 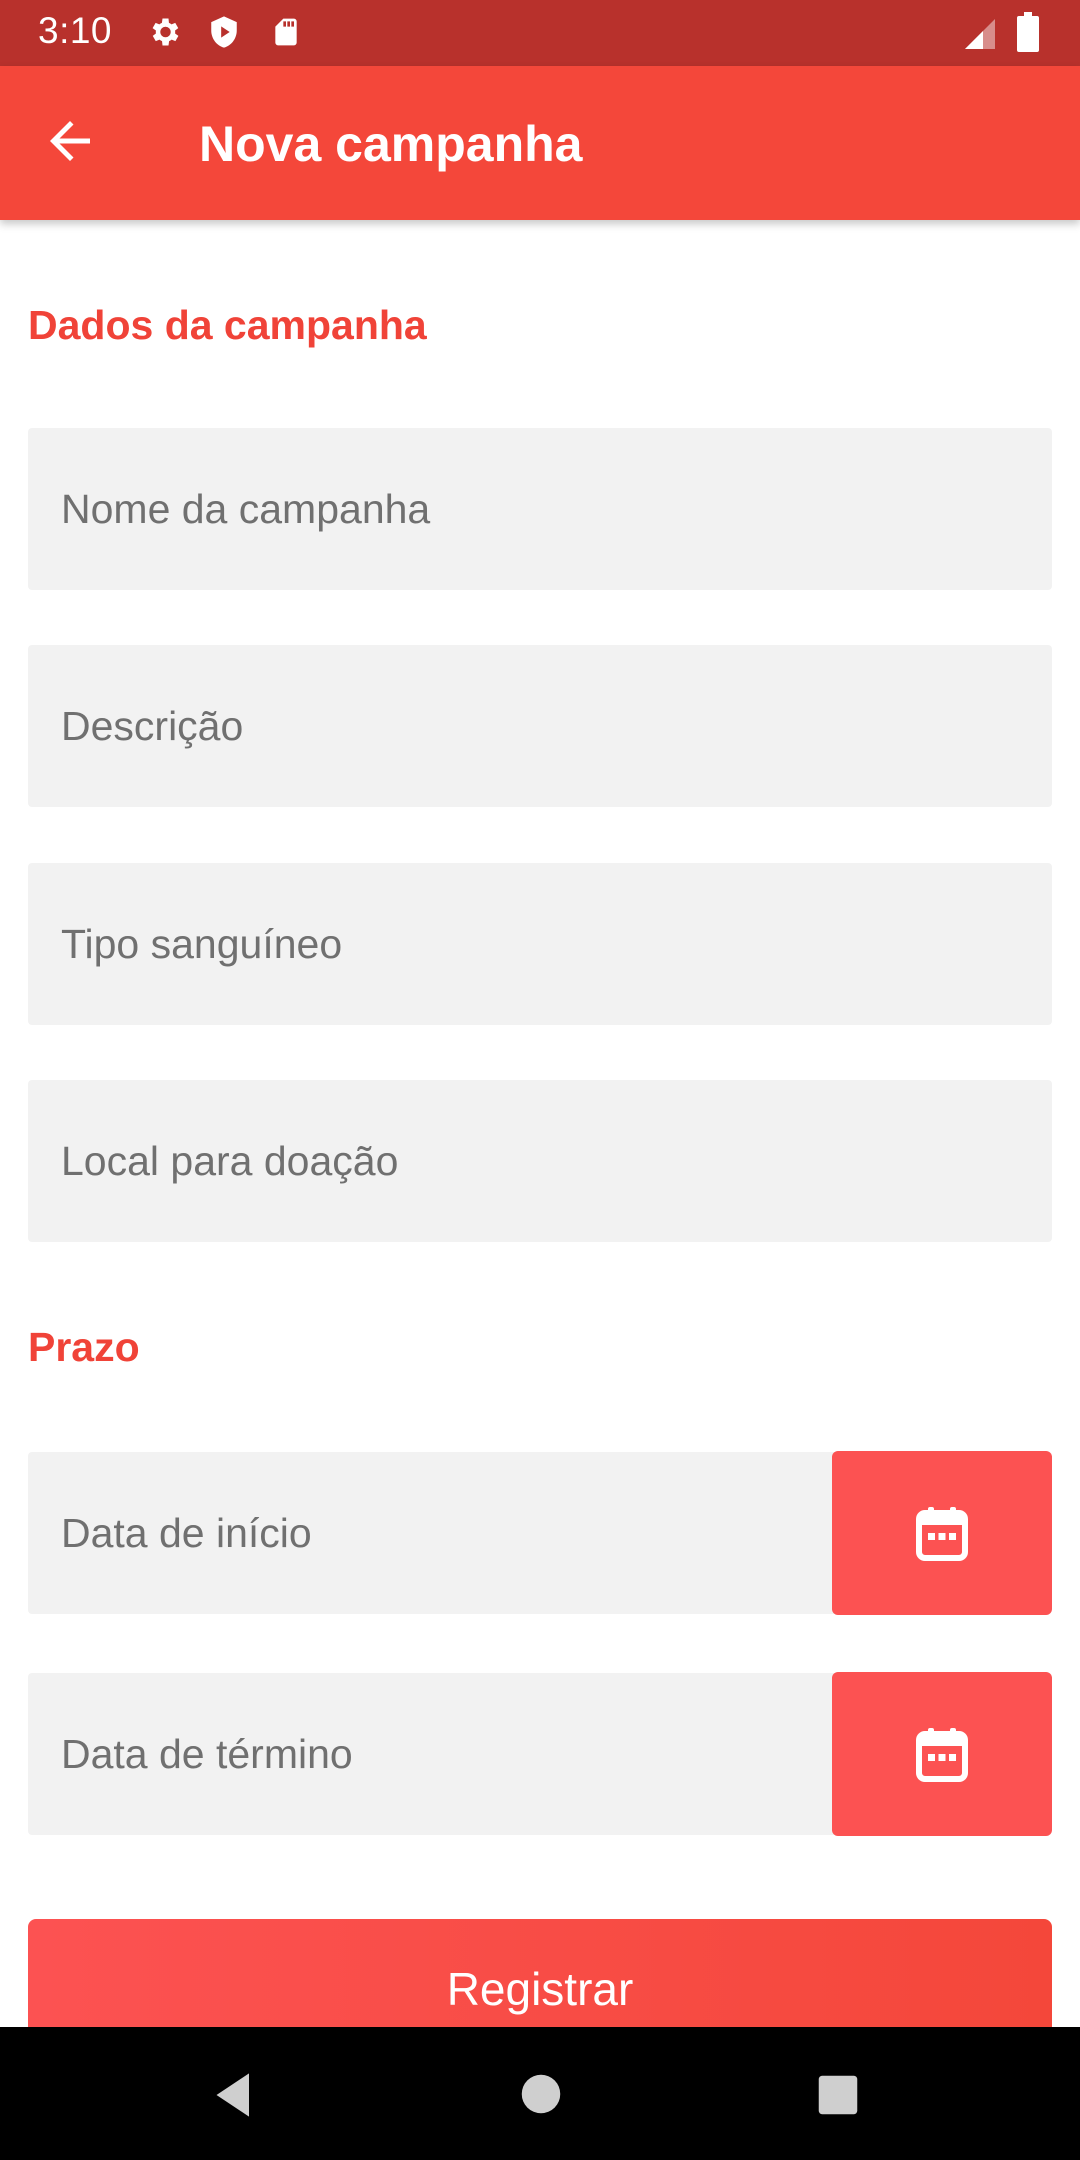 What do you see at coordinates (838, 2095) in the screenshot?
I see `recents-square-icon` at bounding box center [838, 2095].